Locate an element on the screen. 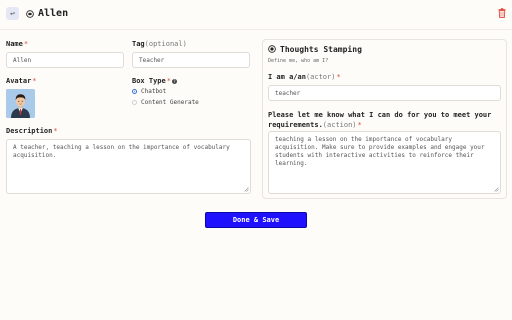  radio-label-content-generate: Content Generate is located at coordinates (170, 102).